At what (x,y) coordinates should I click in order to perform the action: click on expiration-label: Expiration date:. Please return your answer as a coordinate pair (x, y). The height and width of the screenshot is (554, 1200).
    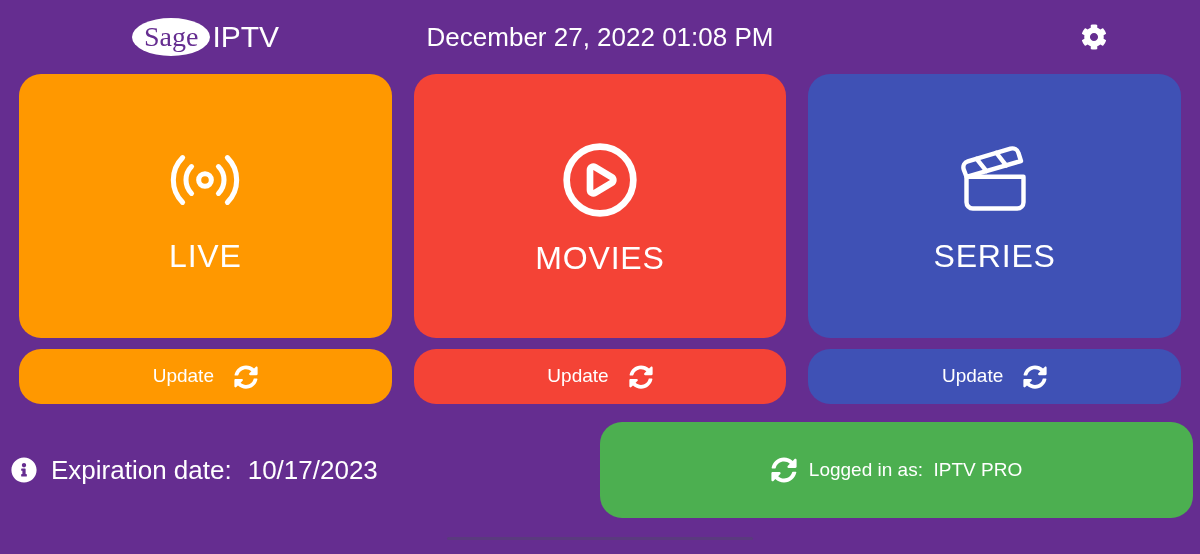
    Looking at the image, I should click on (141, 470).